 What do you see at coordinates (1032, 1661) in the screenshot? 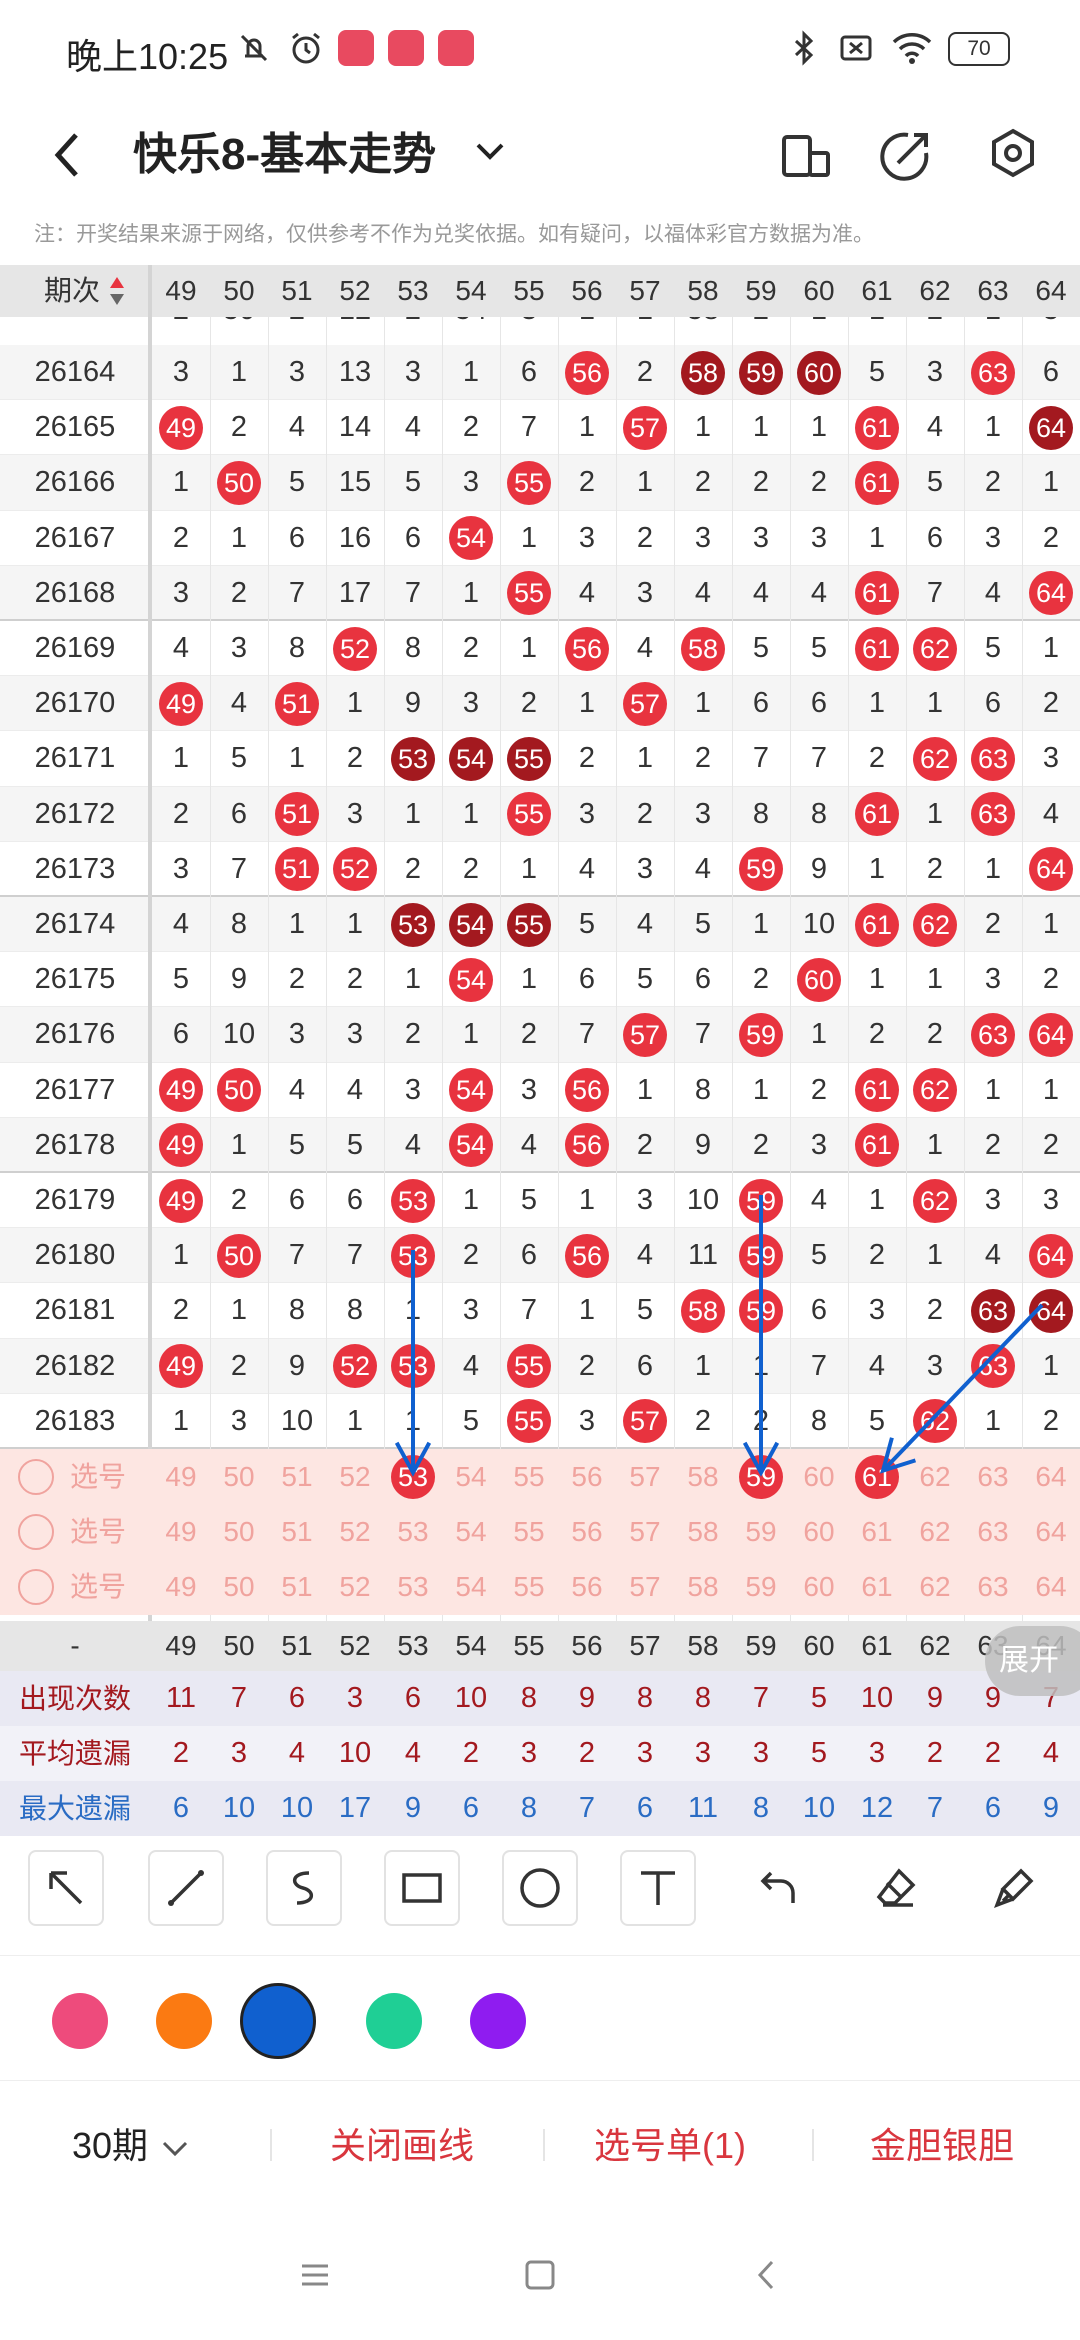
I see `expand-button: 展开` at bounding box center [1032, 1661].